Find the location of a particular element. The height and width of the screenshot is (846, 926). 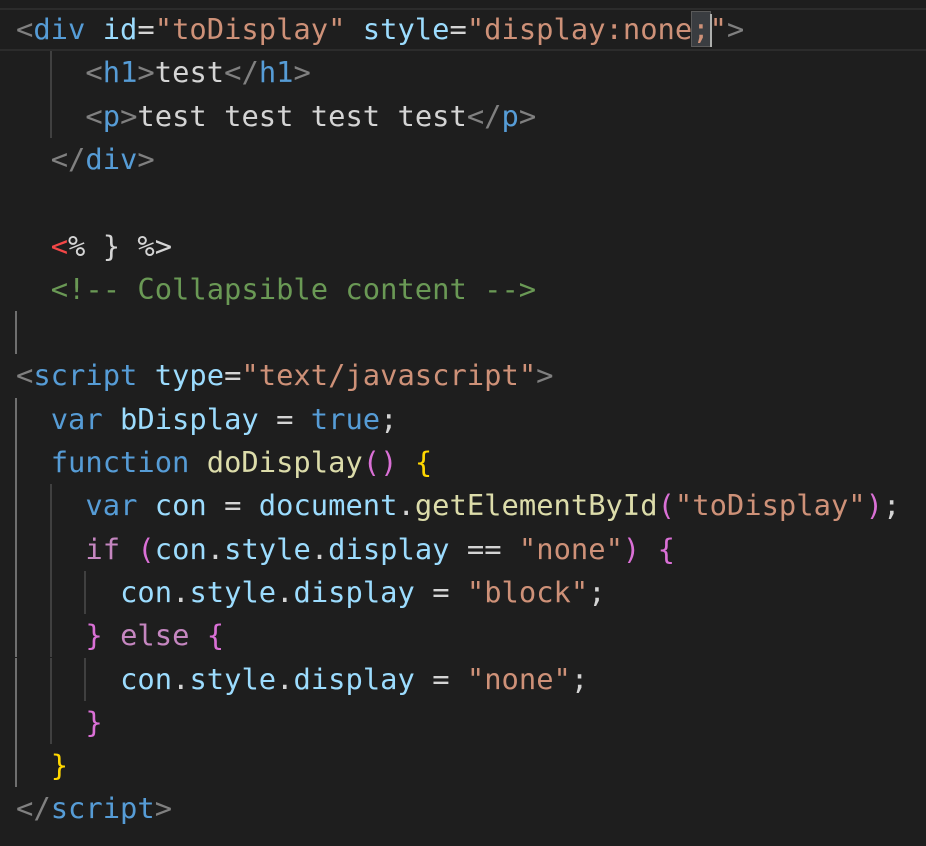

code-text: <h1>test</h1> is located at coordinates (197, 72).